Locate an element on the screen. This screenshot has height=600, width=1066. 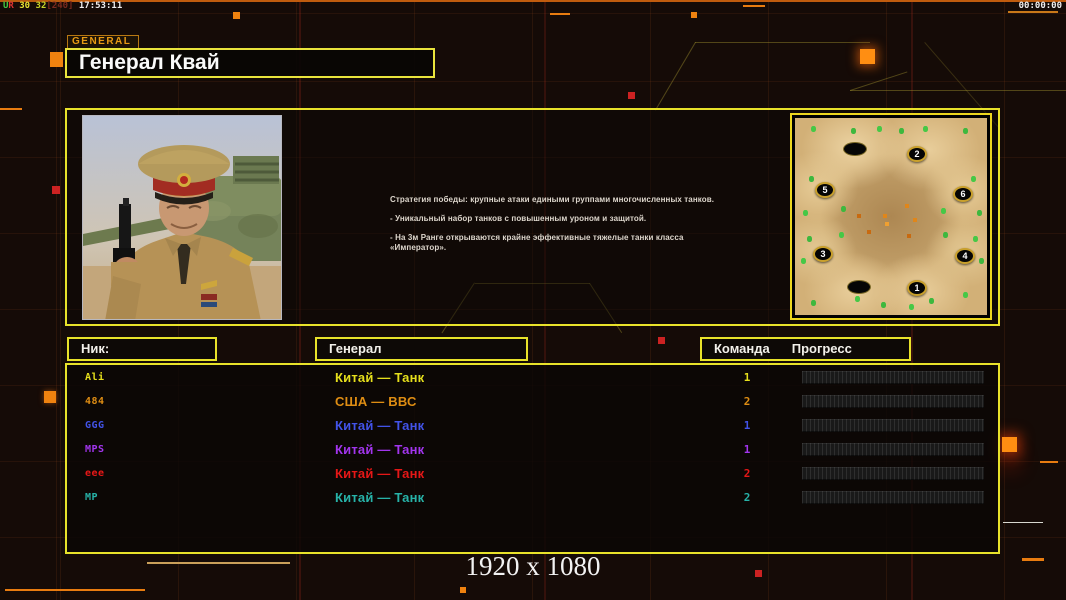
general-portrait is located at coordinates (182, 217).